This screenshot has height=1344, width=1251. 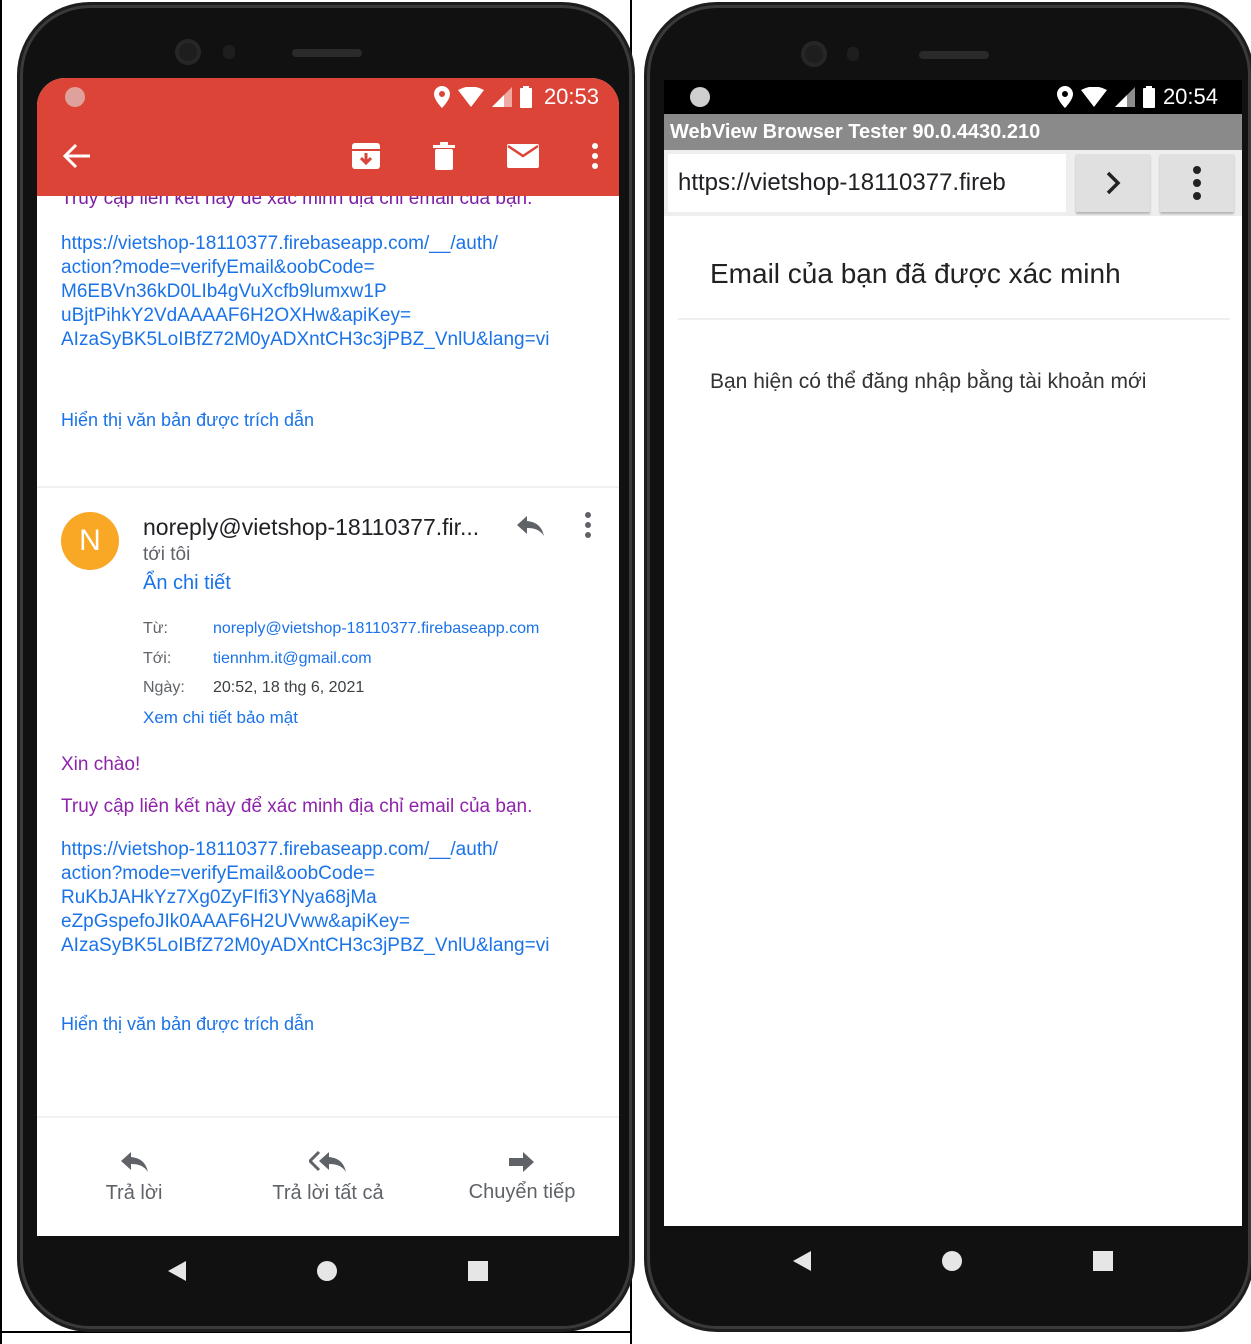 What do you see at coordinates (588, 527) in the screenshot?
I see `message-more-icon` at bounding box center [588, 527].